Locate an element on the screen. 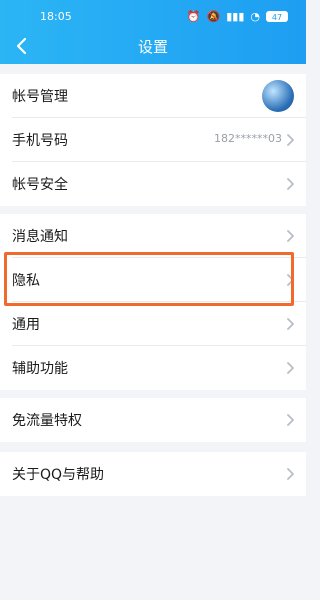 The image size is (320, 600). alarm-icon: ⏰ is located at coordinates (193, 16).